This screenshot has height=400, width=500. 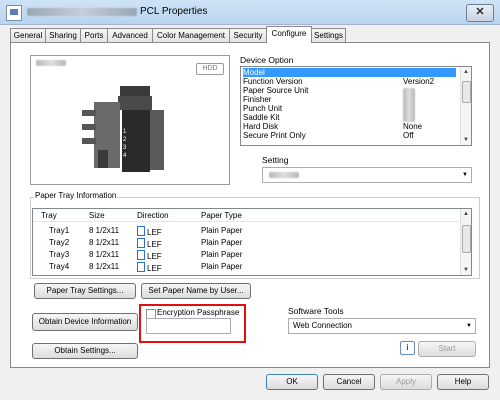 What do you see at coordinates (408, 135) in the screenshot?
I see `secure-print-only-value: Off` at bounding box center [408, 135].